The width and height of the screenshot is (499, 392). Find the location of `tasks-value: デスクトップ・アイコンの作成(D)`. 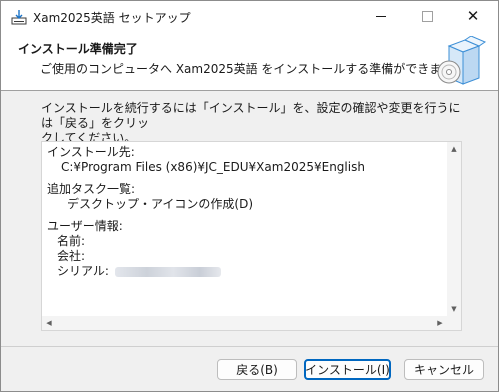

tasks-value: デスクトップ・アイコンの作成(D) is located at coordinates (160, 204).